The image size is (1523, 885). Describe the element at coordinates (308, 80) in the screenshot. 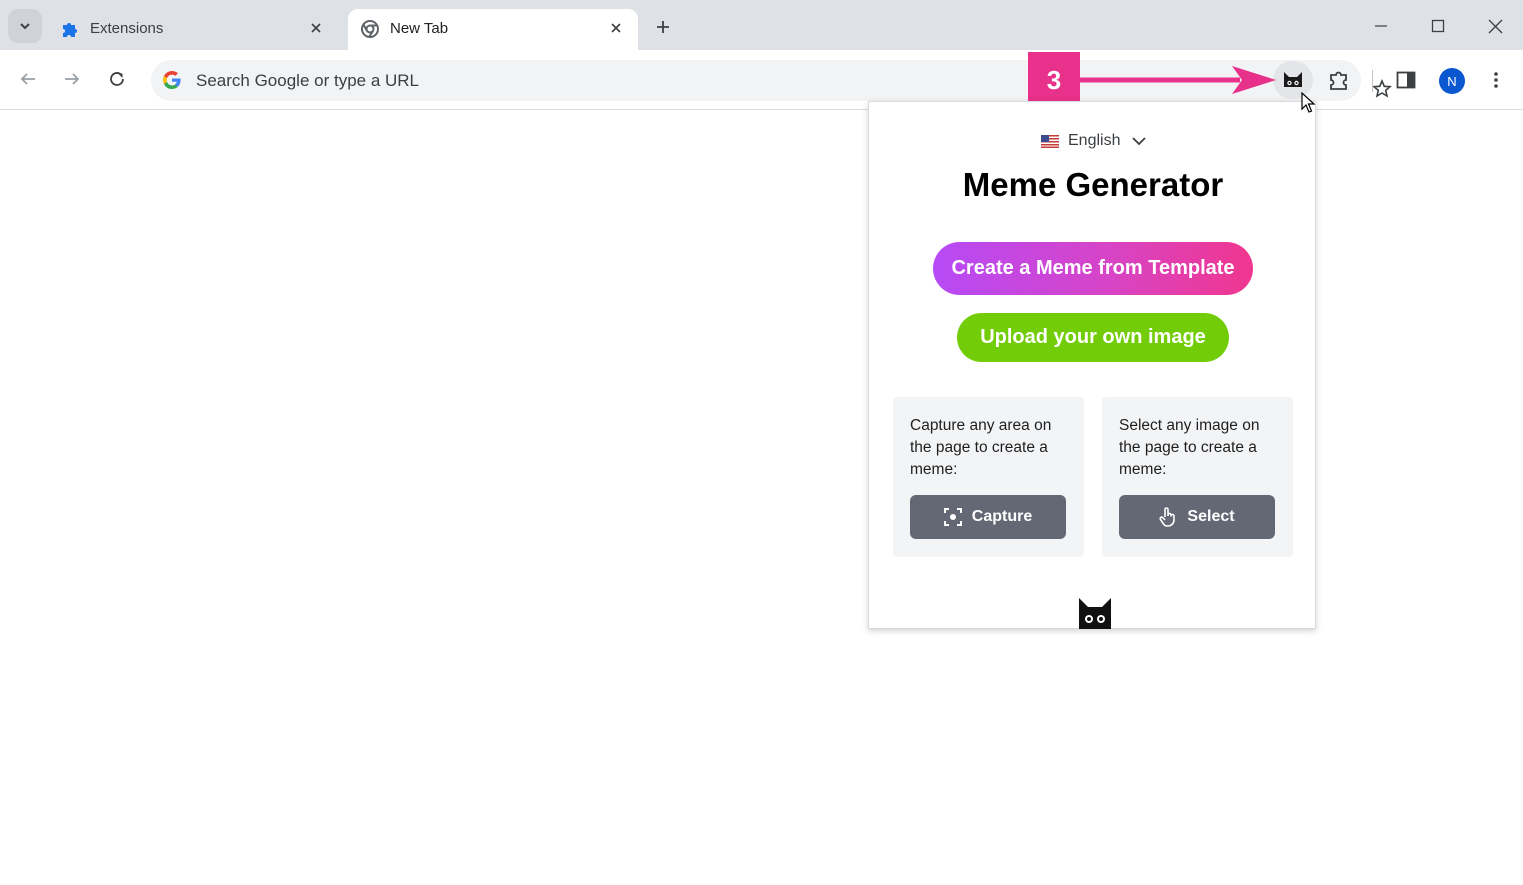

I see `address-bar-placeholder: Search Google or type a URL` at that location.